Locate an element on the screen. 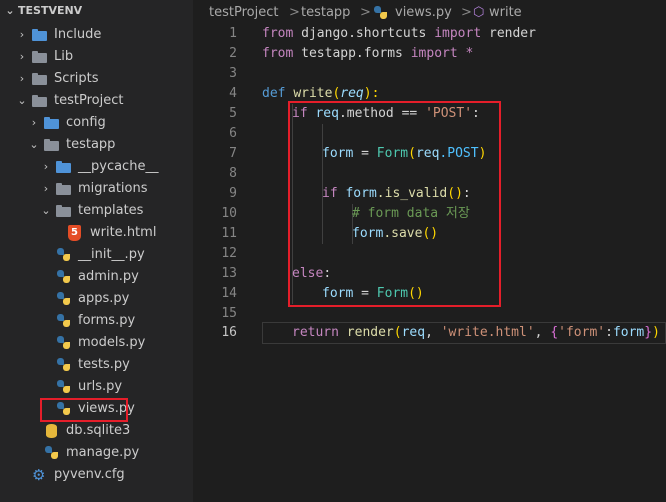  explorer-item-manage-py: manage.py is located at coordinates (96, 453).